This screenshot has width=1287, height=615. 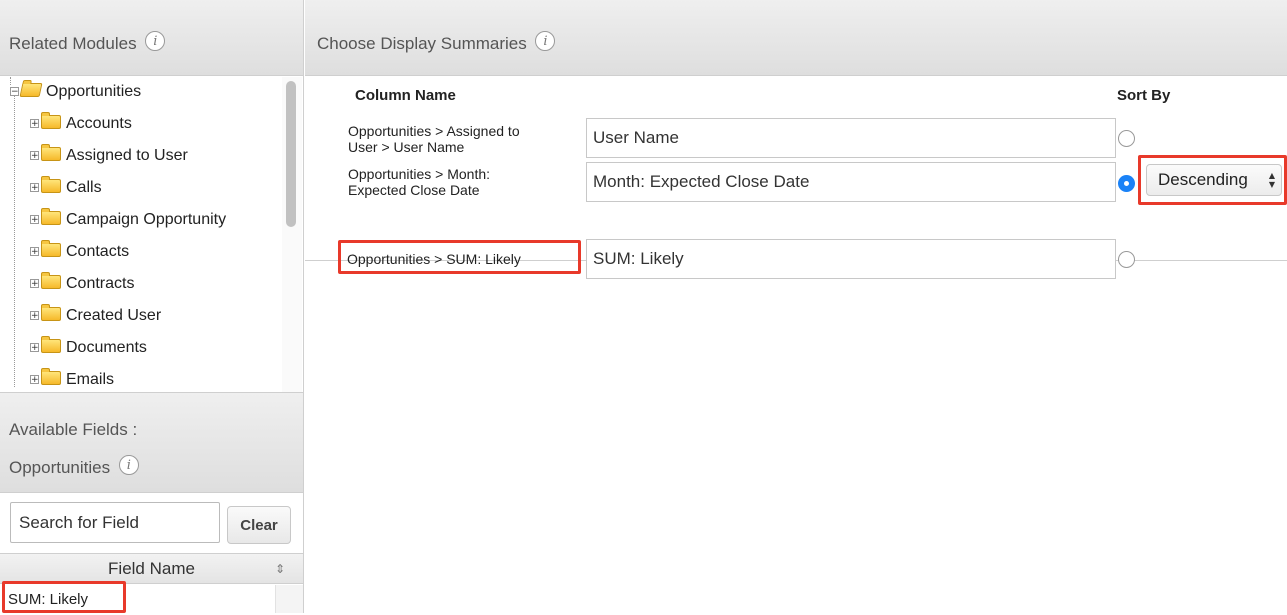 I want to click on search-field-input, so click(x=115, y=522).